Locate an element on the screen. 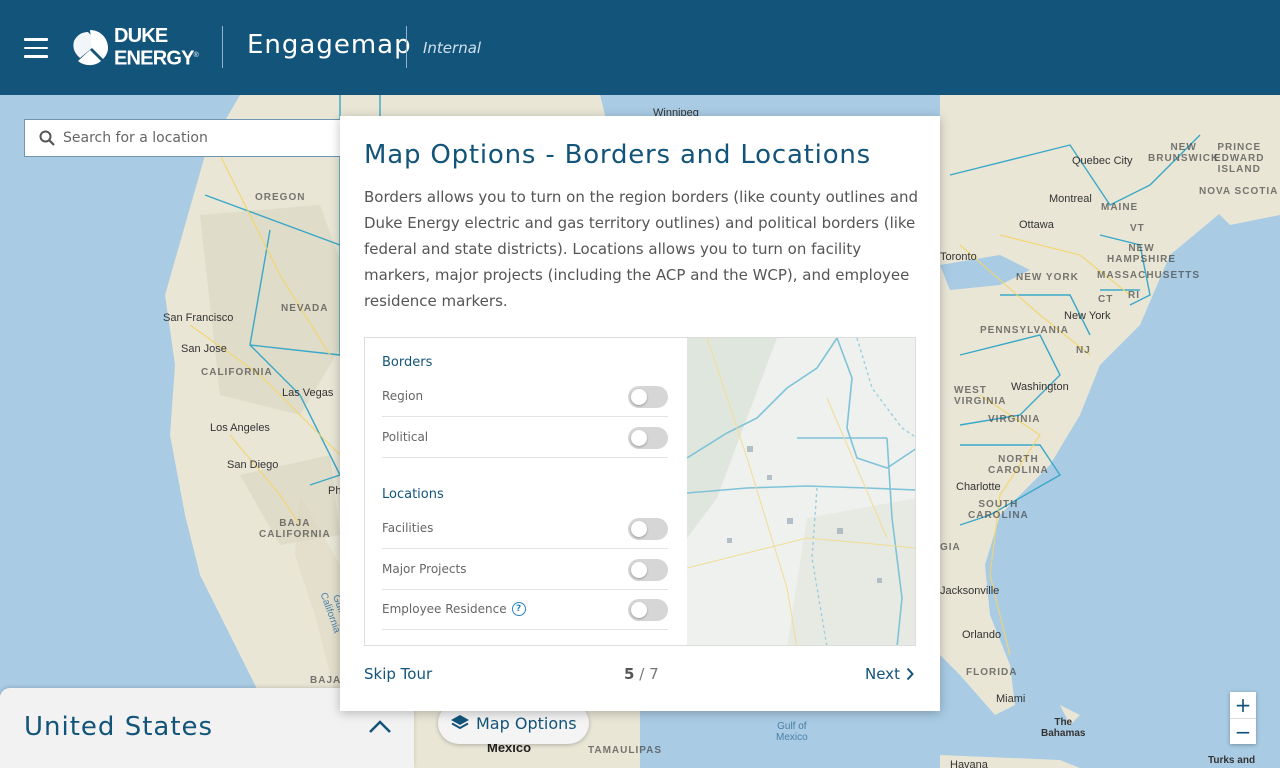 This screenshot has width=1280, height=768. map-city-label: Quebec City is located at coordinates (1102, 161).